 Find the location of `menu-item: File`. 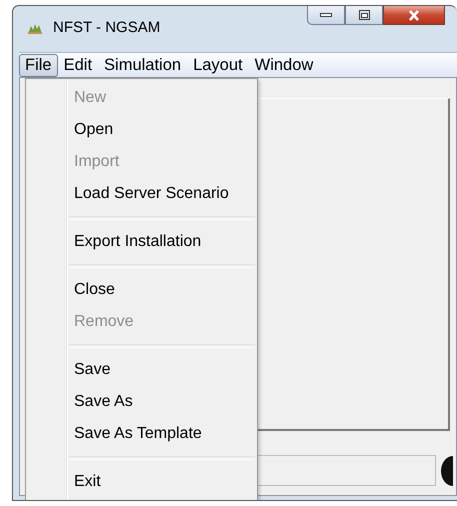

menu-item: File is located at coordinates (38, 65).